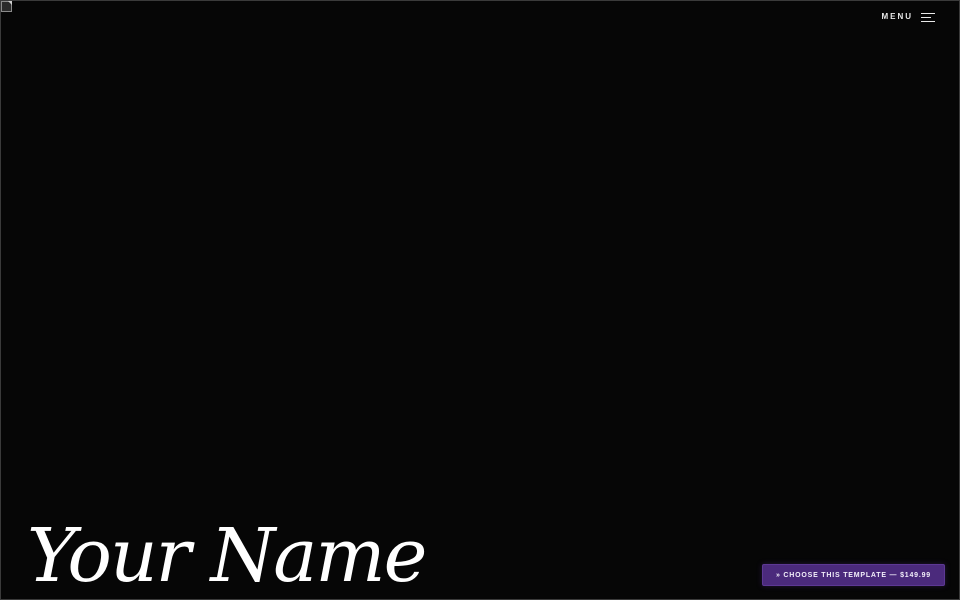 The width and height of the screenshot is (960, 600). Describe the element at coordinates (6, 6) in the screenshot. I see `broken-image-icon` at that location.